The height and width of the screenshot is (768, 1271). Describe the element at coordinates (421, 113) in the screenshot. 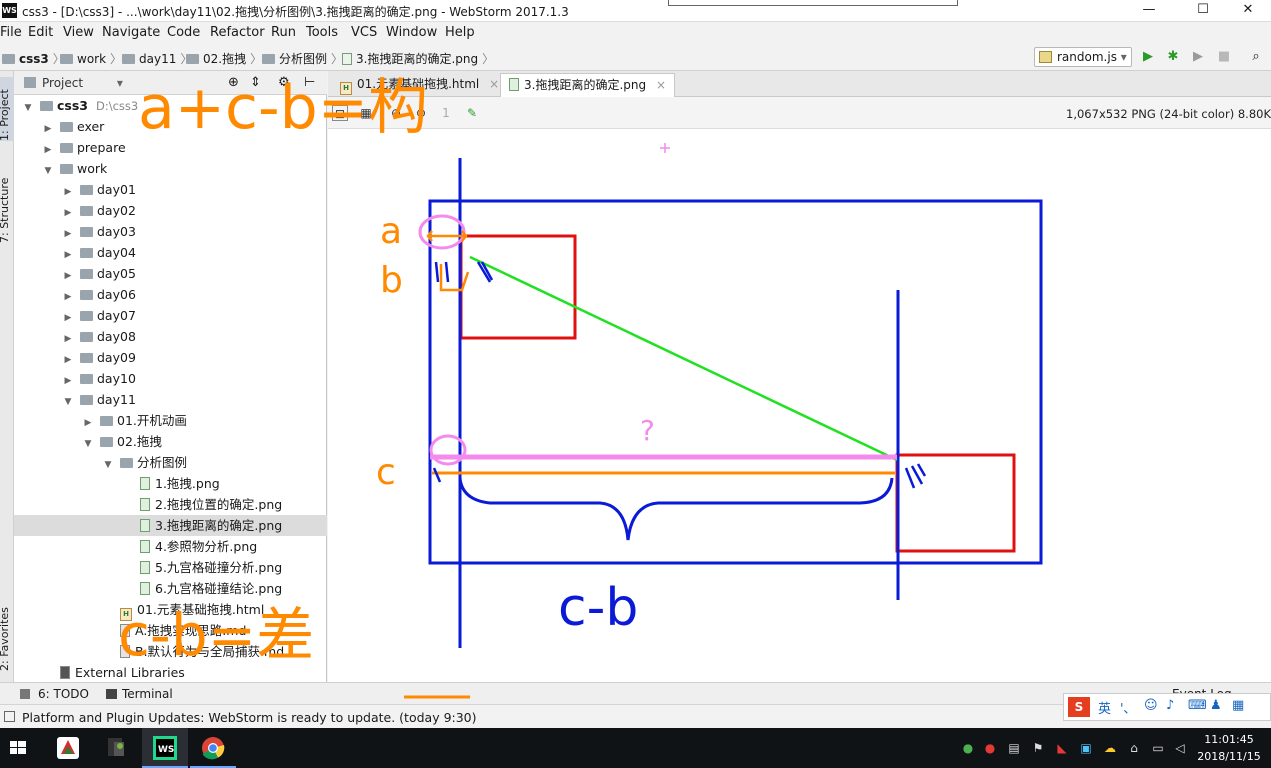

I see `zoom-out-icon: ⊖` at that location.